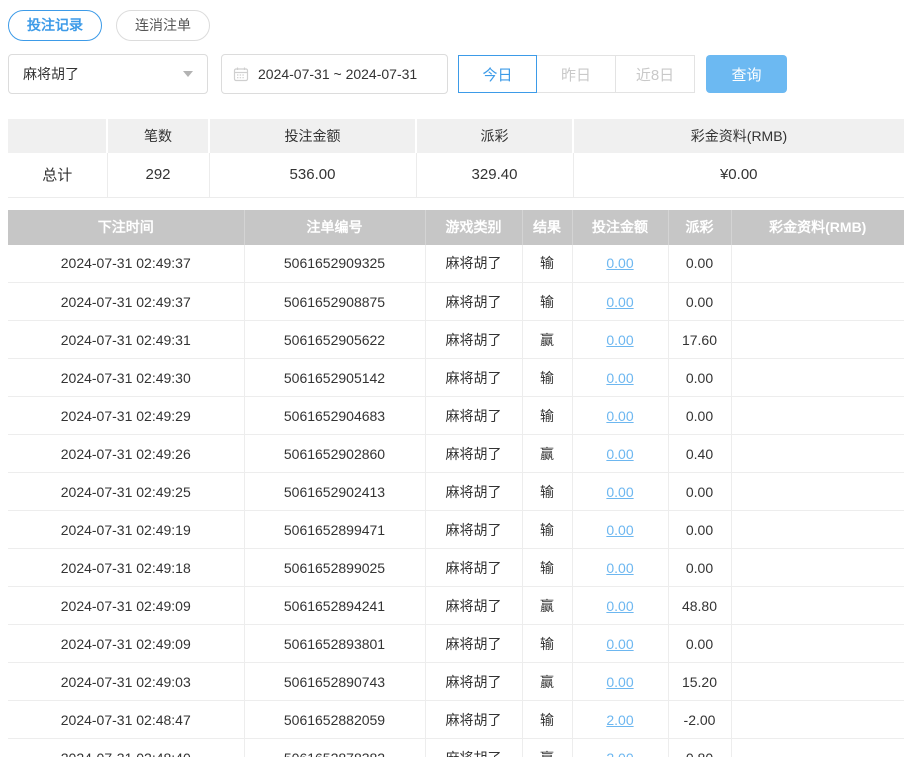  Describe the element at coordinates (699, 339) in the screenshot. I see `payout-cell: 17.60` at that location.